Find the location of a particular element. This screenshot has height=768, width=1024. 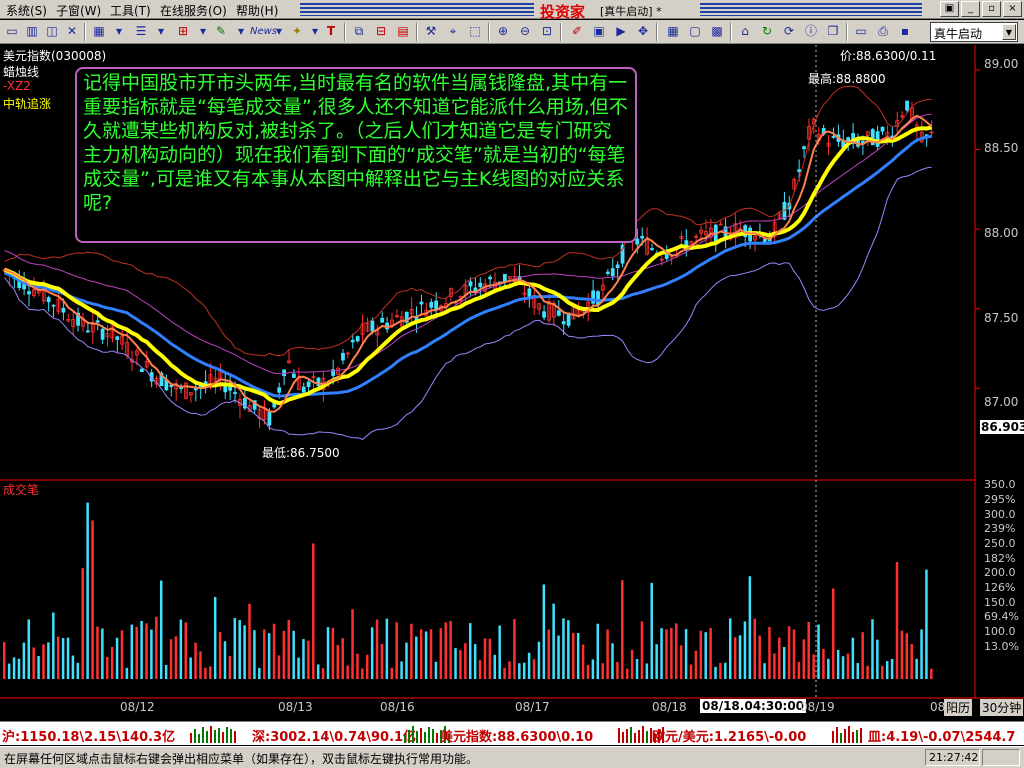

toolbar-separator is located at coordinates (85, 32).